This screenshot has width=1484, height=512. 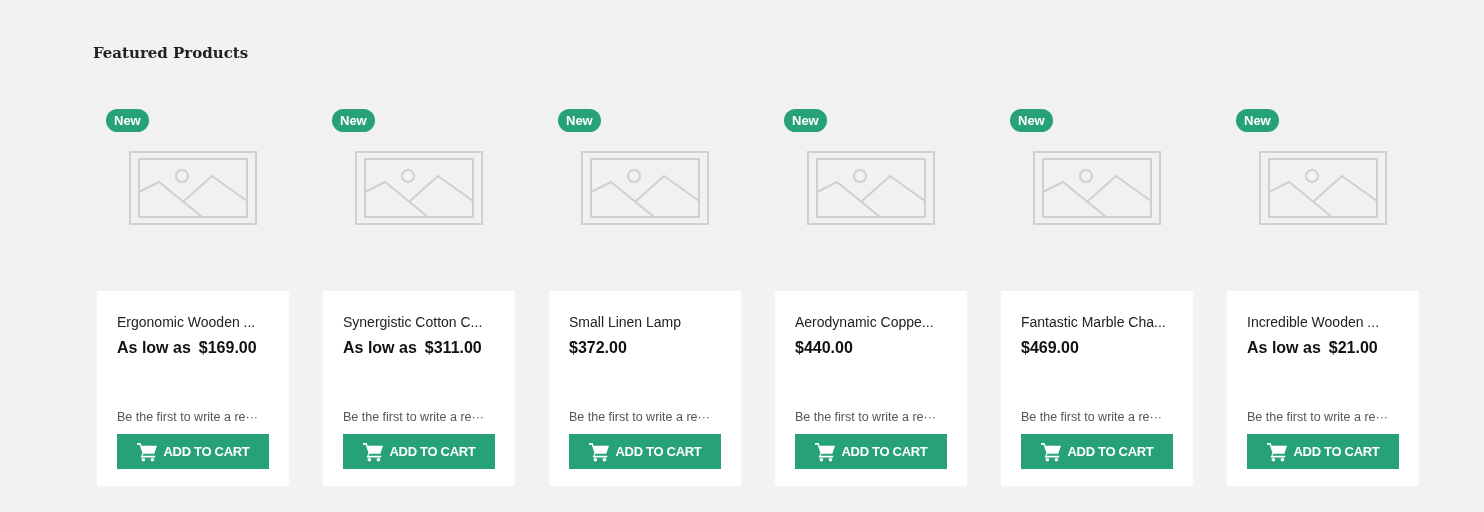 What do you see at coordinates (598, 348) in the screenshot?
I see `product-price: $372.00` at bounding box center [598, 348].